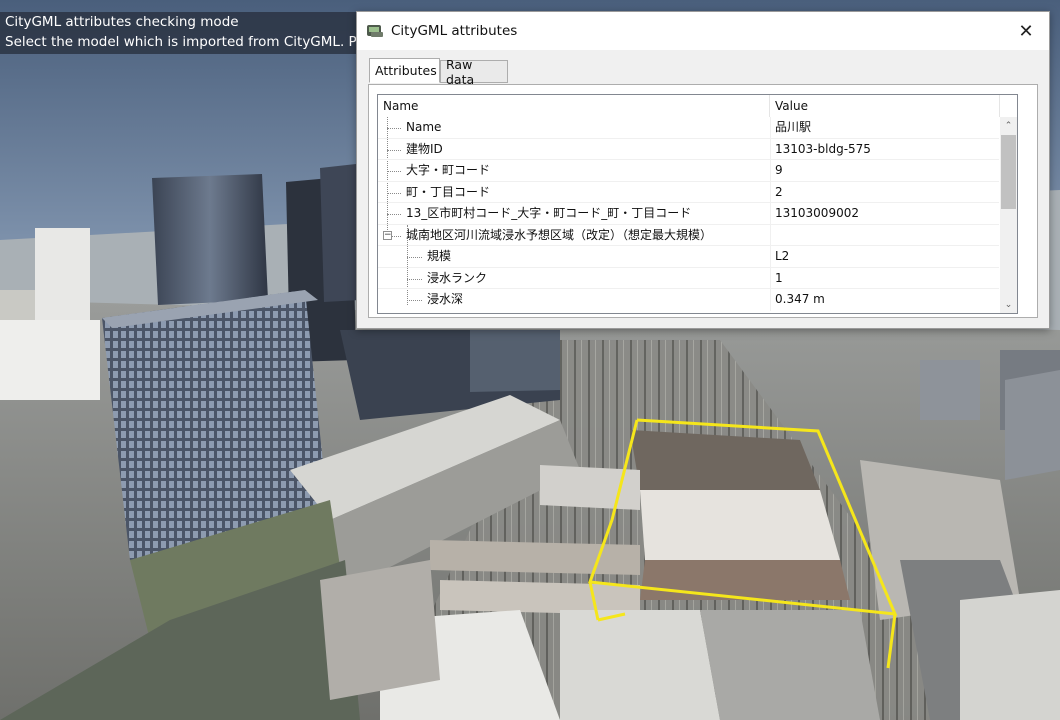 Image resolution: width=1060 pixels, height=720 pixels. I want to click on row-value: L2, so click(782, 256).